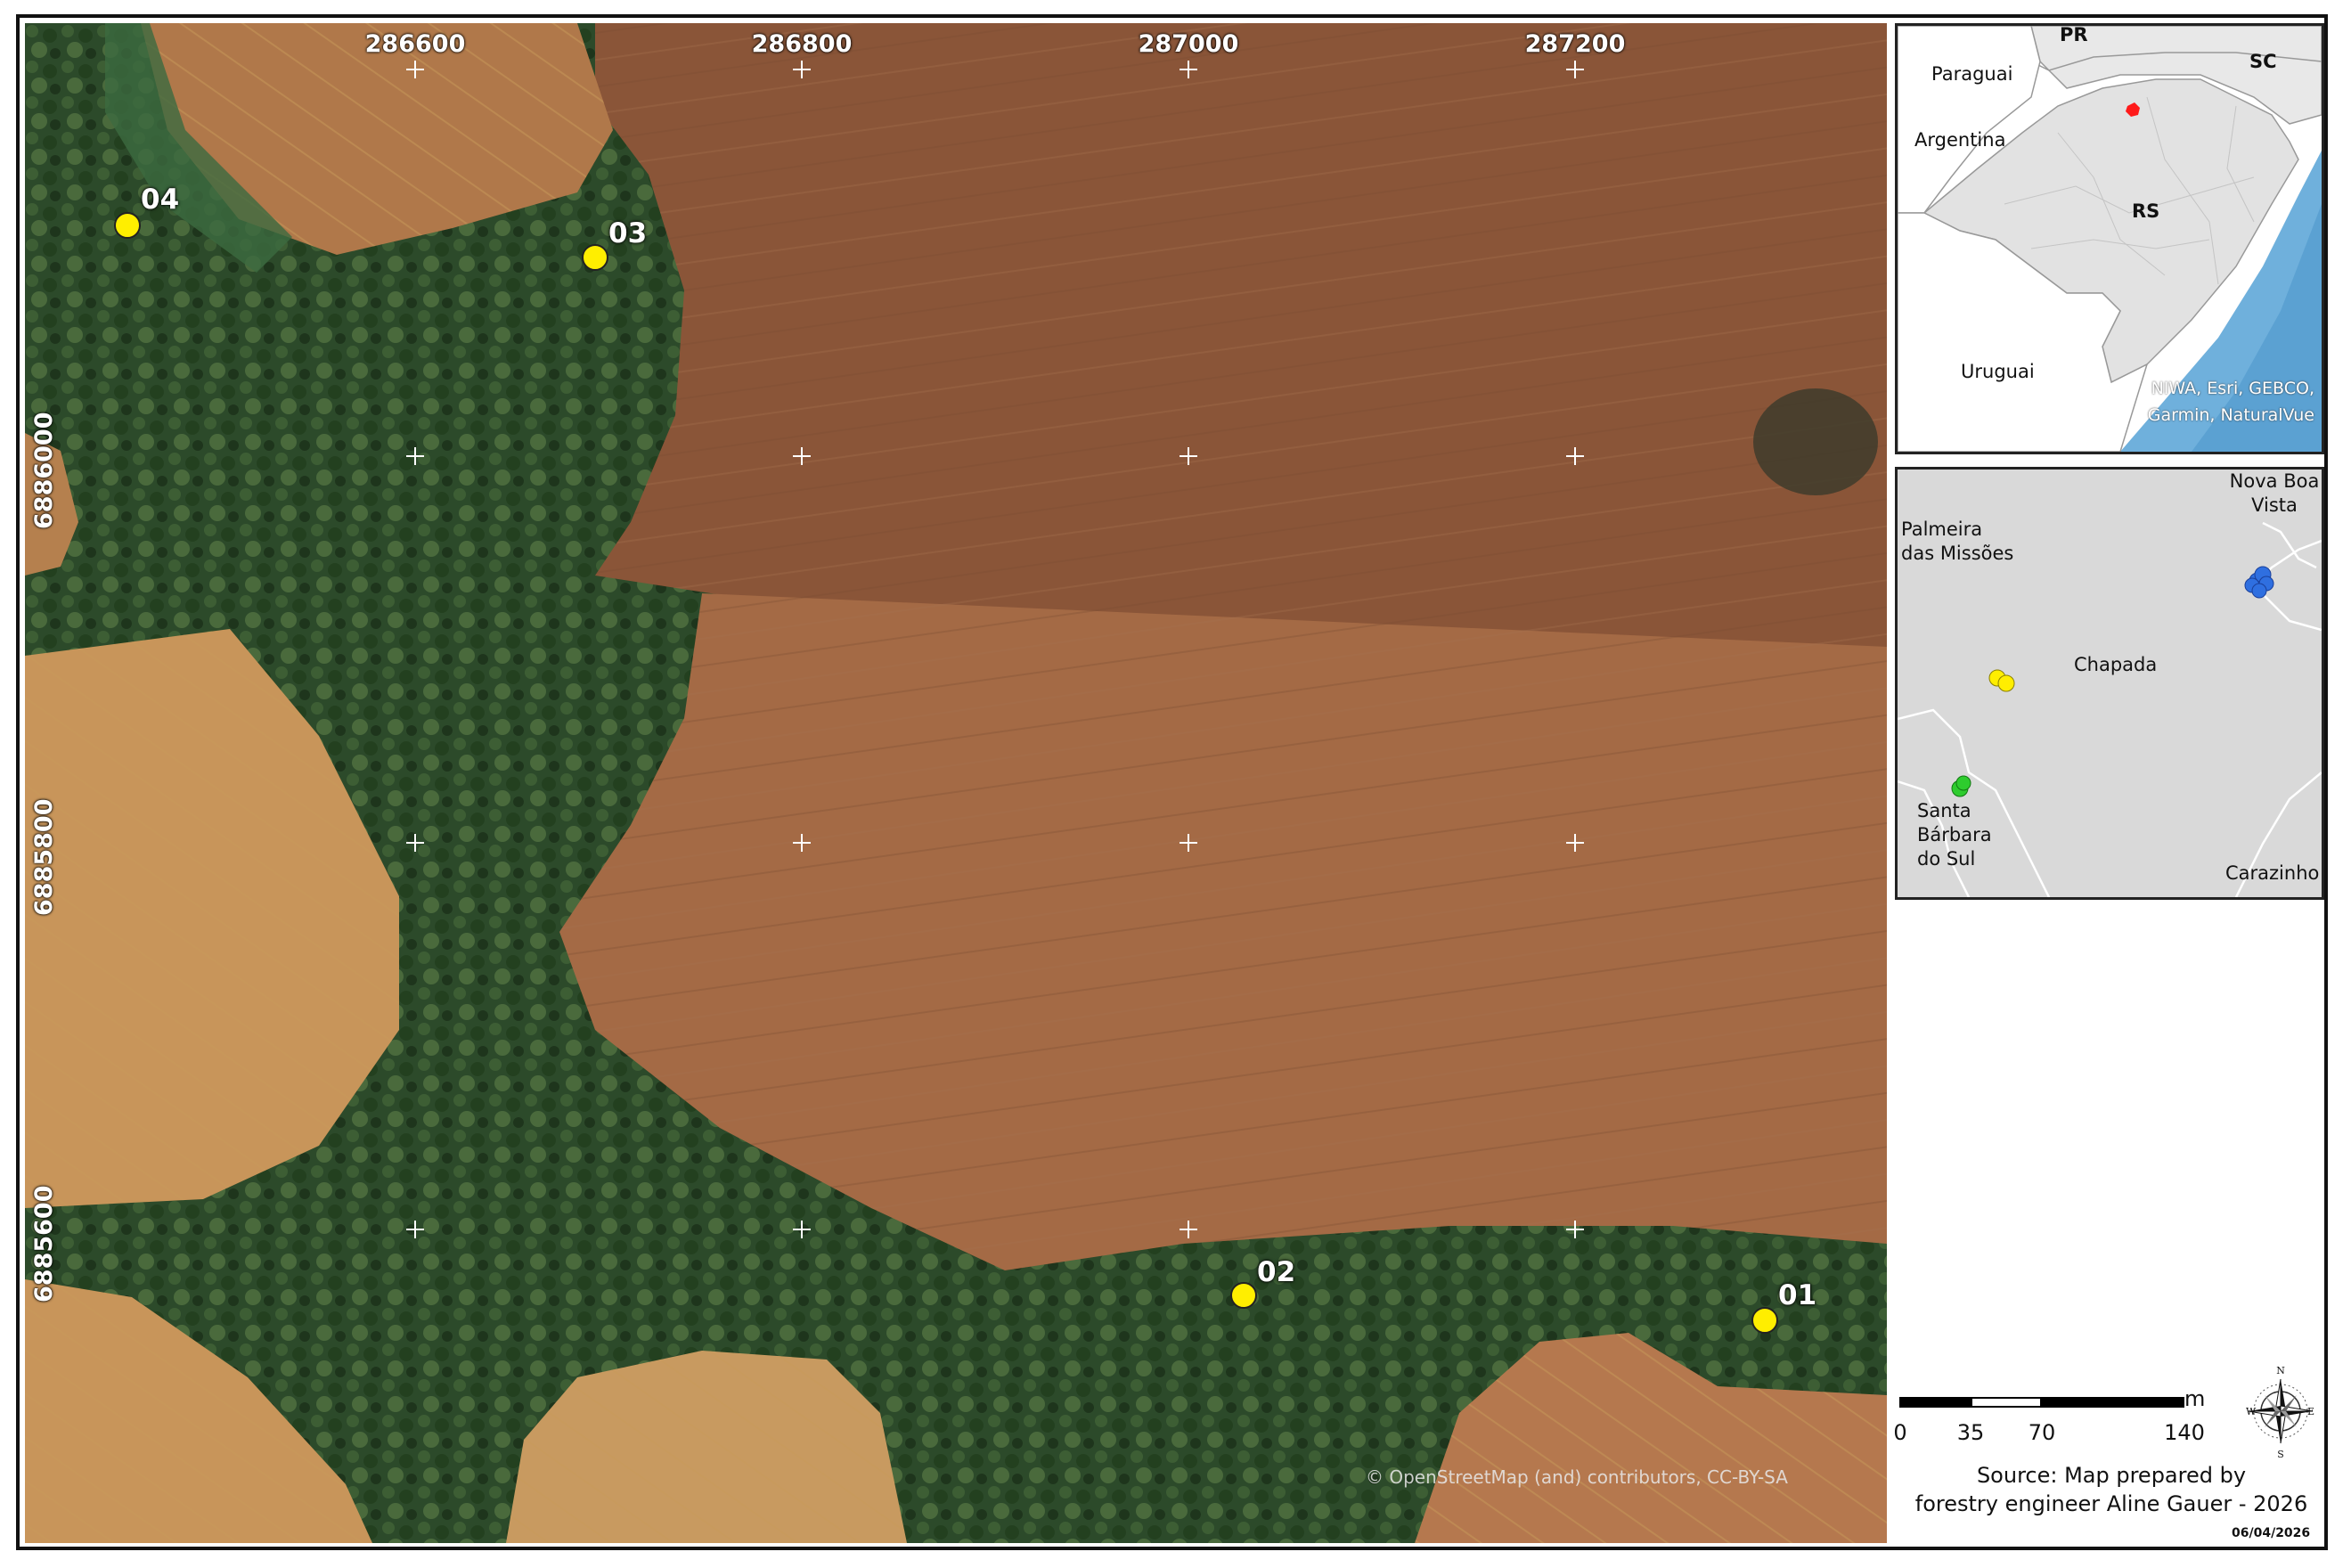 The height and width of the screenshot is (1568, 2351). Describe the element at coordinates (628, 233) in the screenshot. I see `sample-point-label: 03` at that location.